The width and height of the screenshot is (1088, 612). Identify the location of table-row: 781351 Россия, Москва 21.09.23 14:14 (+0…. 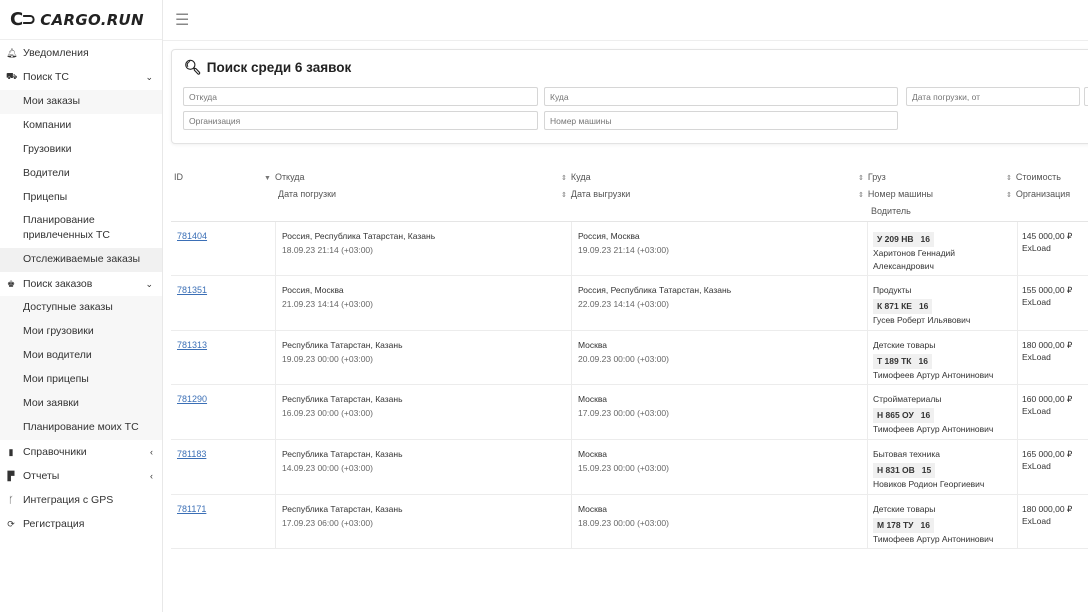
(629, 303).